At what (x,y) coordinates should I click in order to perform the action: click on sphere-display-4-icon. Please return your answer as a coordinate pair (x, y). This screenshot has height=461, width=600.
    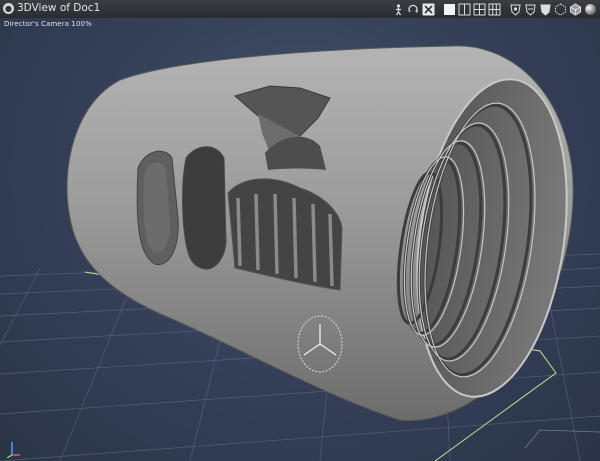
    Looking at the image, I should click on (560, 9).